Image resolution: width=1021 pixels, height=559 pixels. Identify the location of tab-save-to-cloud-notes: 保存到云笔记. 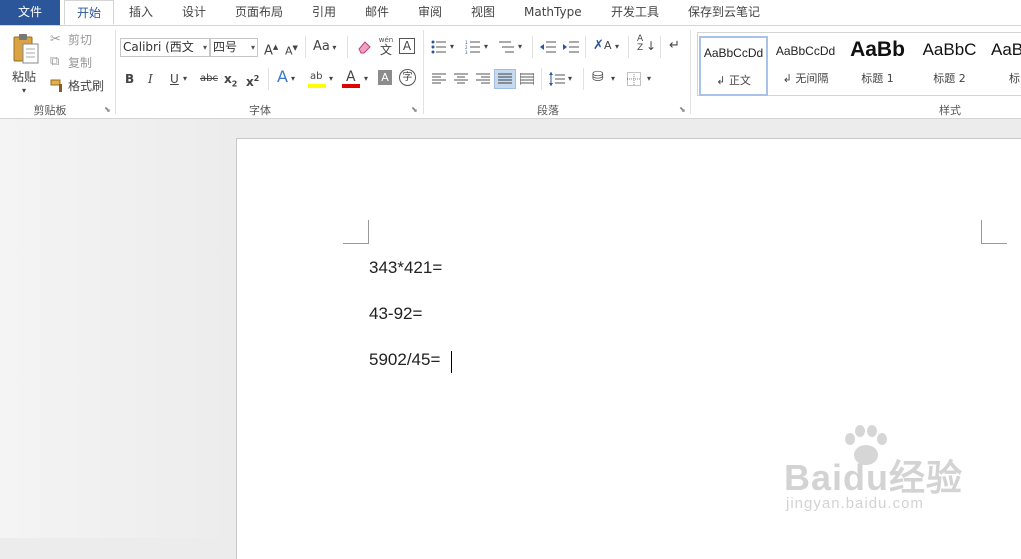
(724, 12).